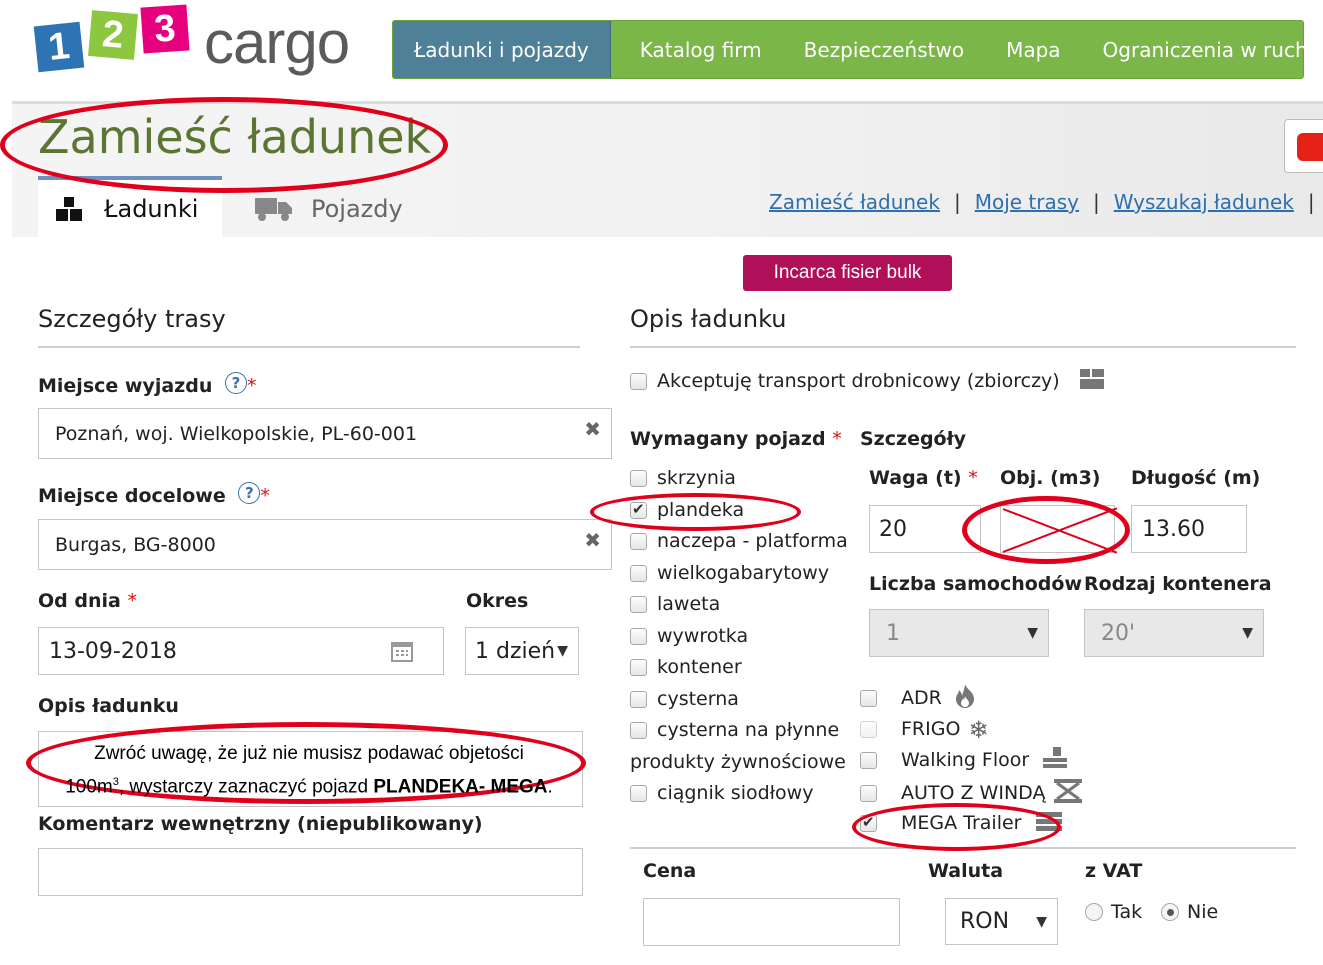 The width and height of the screenshot is (1323, 965). Describe the element at coordinates (976, 584) in the screenshot. I see `trucks-label: Liczba samochodów` at that location.